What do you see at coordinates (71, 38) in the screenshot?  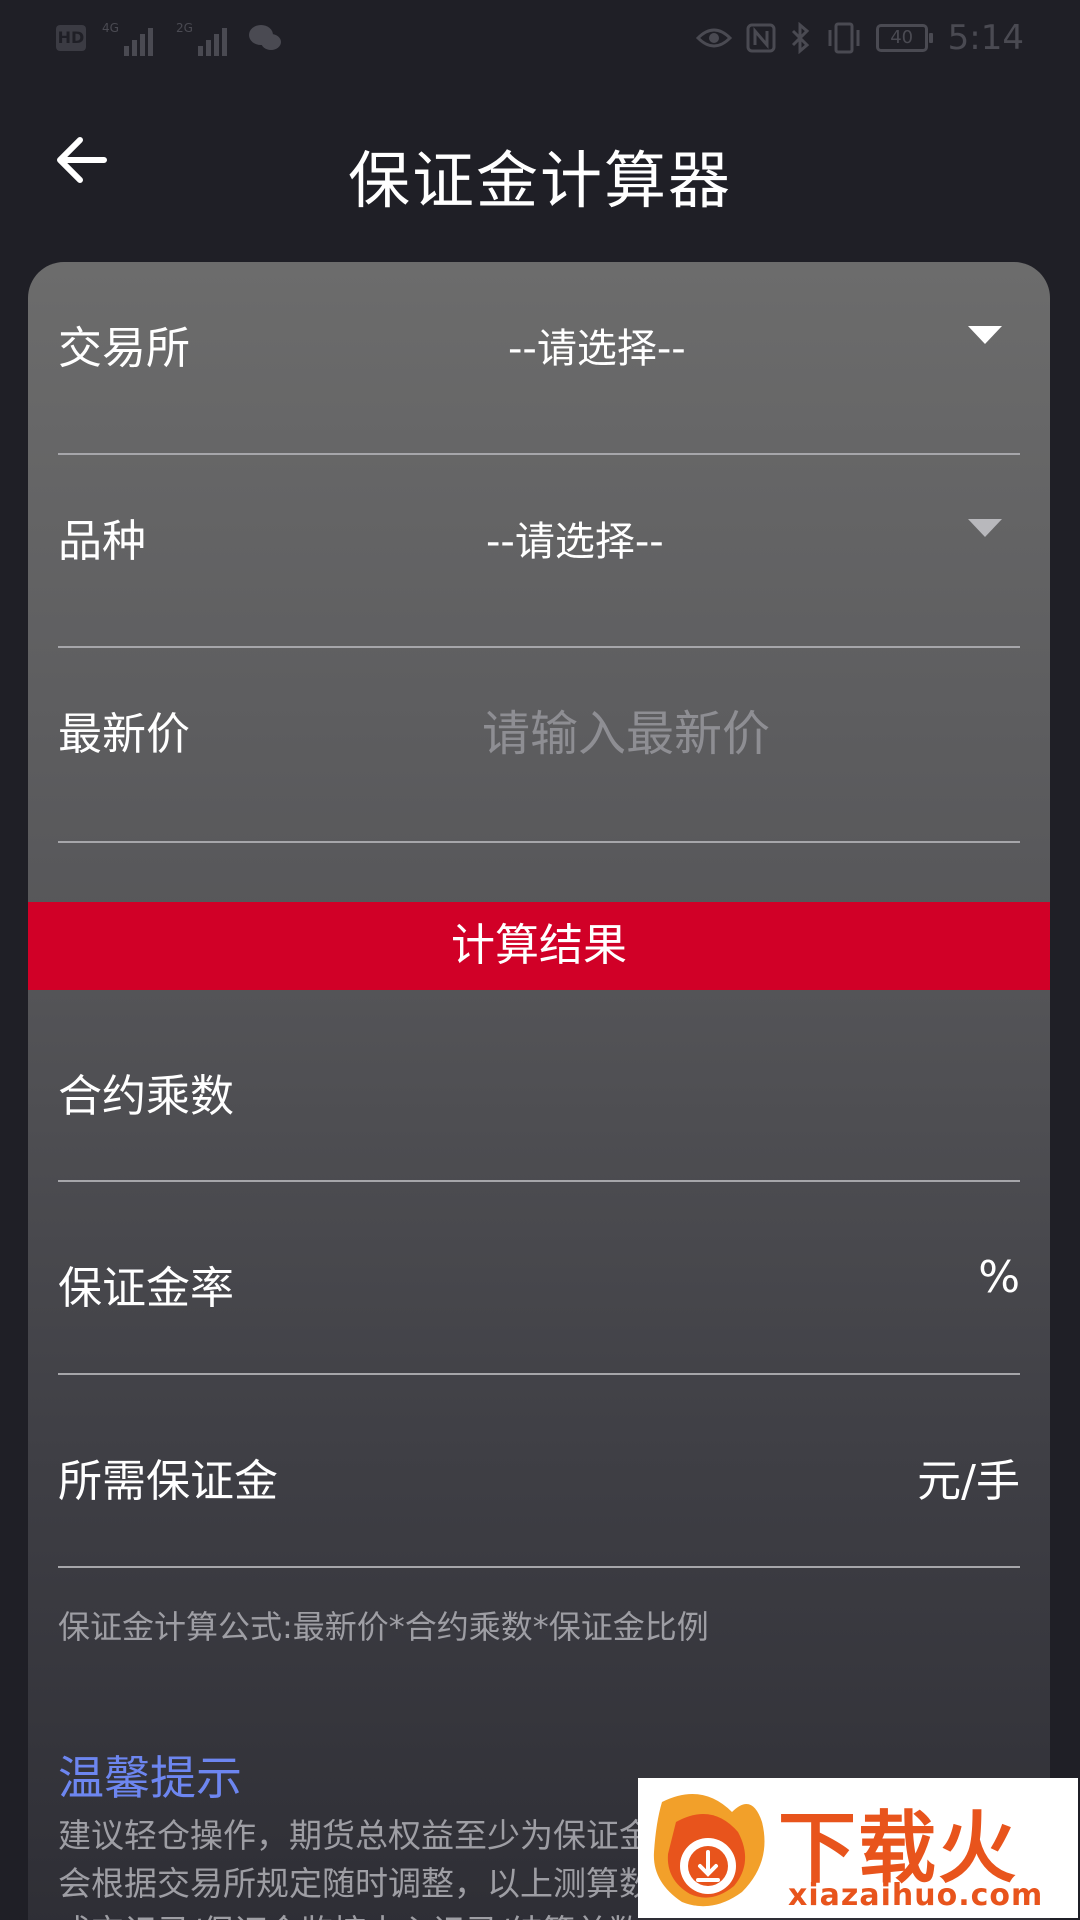 I see `hd-icon: HD` at bounding box center [71, 38].